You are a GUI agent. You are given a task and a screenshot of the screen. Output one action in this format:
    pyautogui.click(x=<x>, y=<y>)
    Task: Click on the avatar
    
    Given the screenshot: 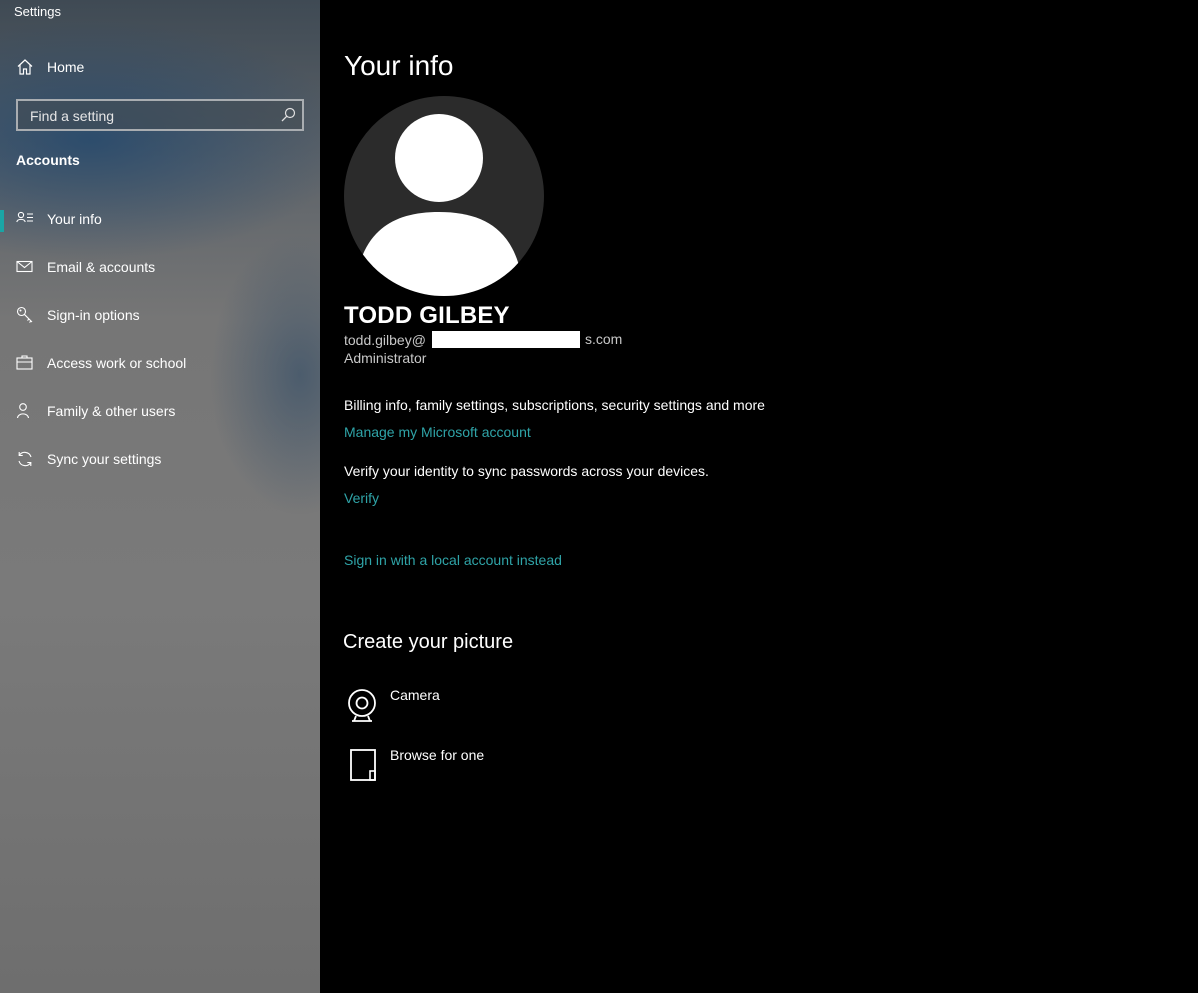 What is the action you would take?
    pyautogui.click(x=444, y=196)
    